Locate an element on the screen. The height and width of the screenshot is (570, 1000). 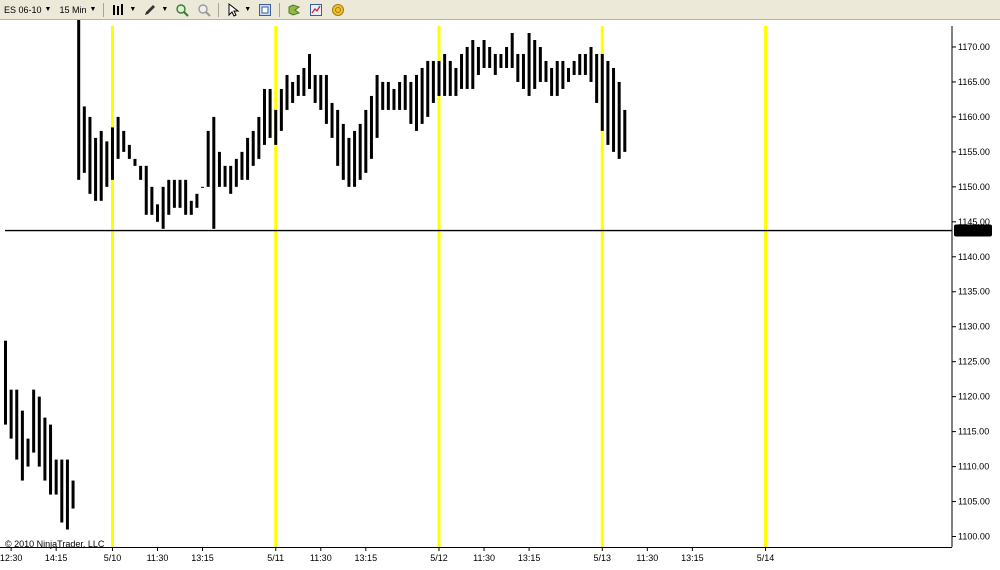
puzzle-icon is located at coordinates (294, 10).